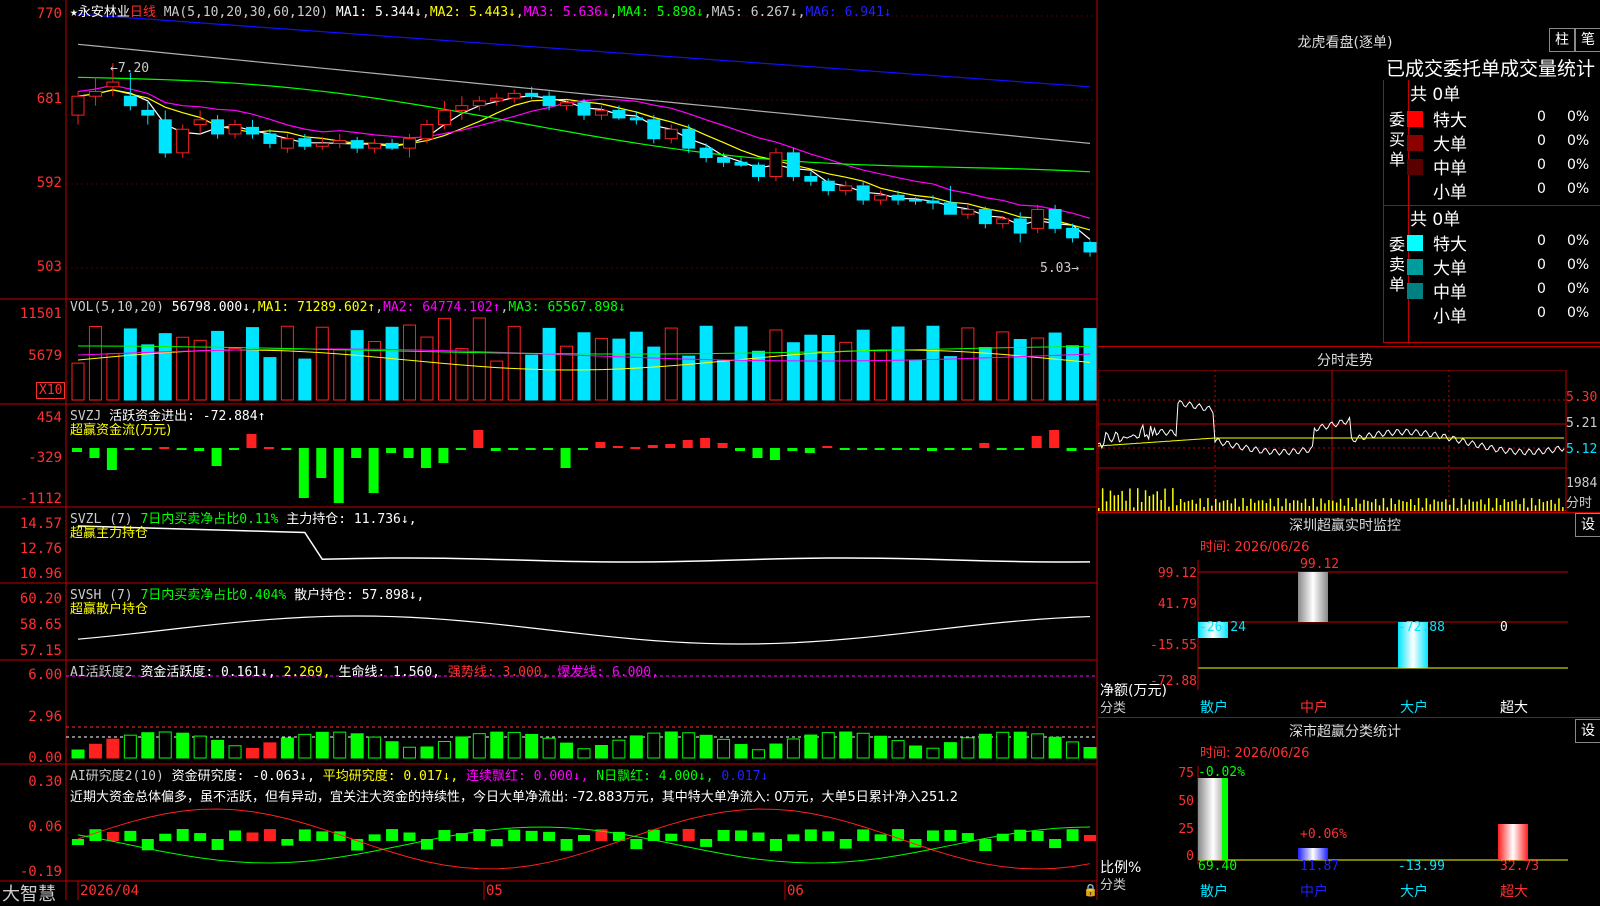  Describe the element at coordinates (1090, 890) in the screenshot. I see `lock-icon: 🔒` at that location.